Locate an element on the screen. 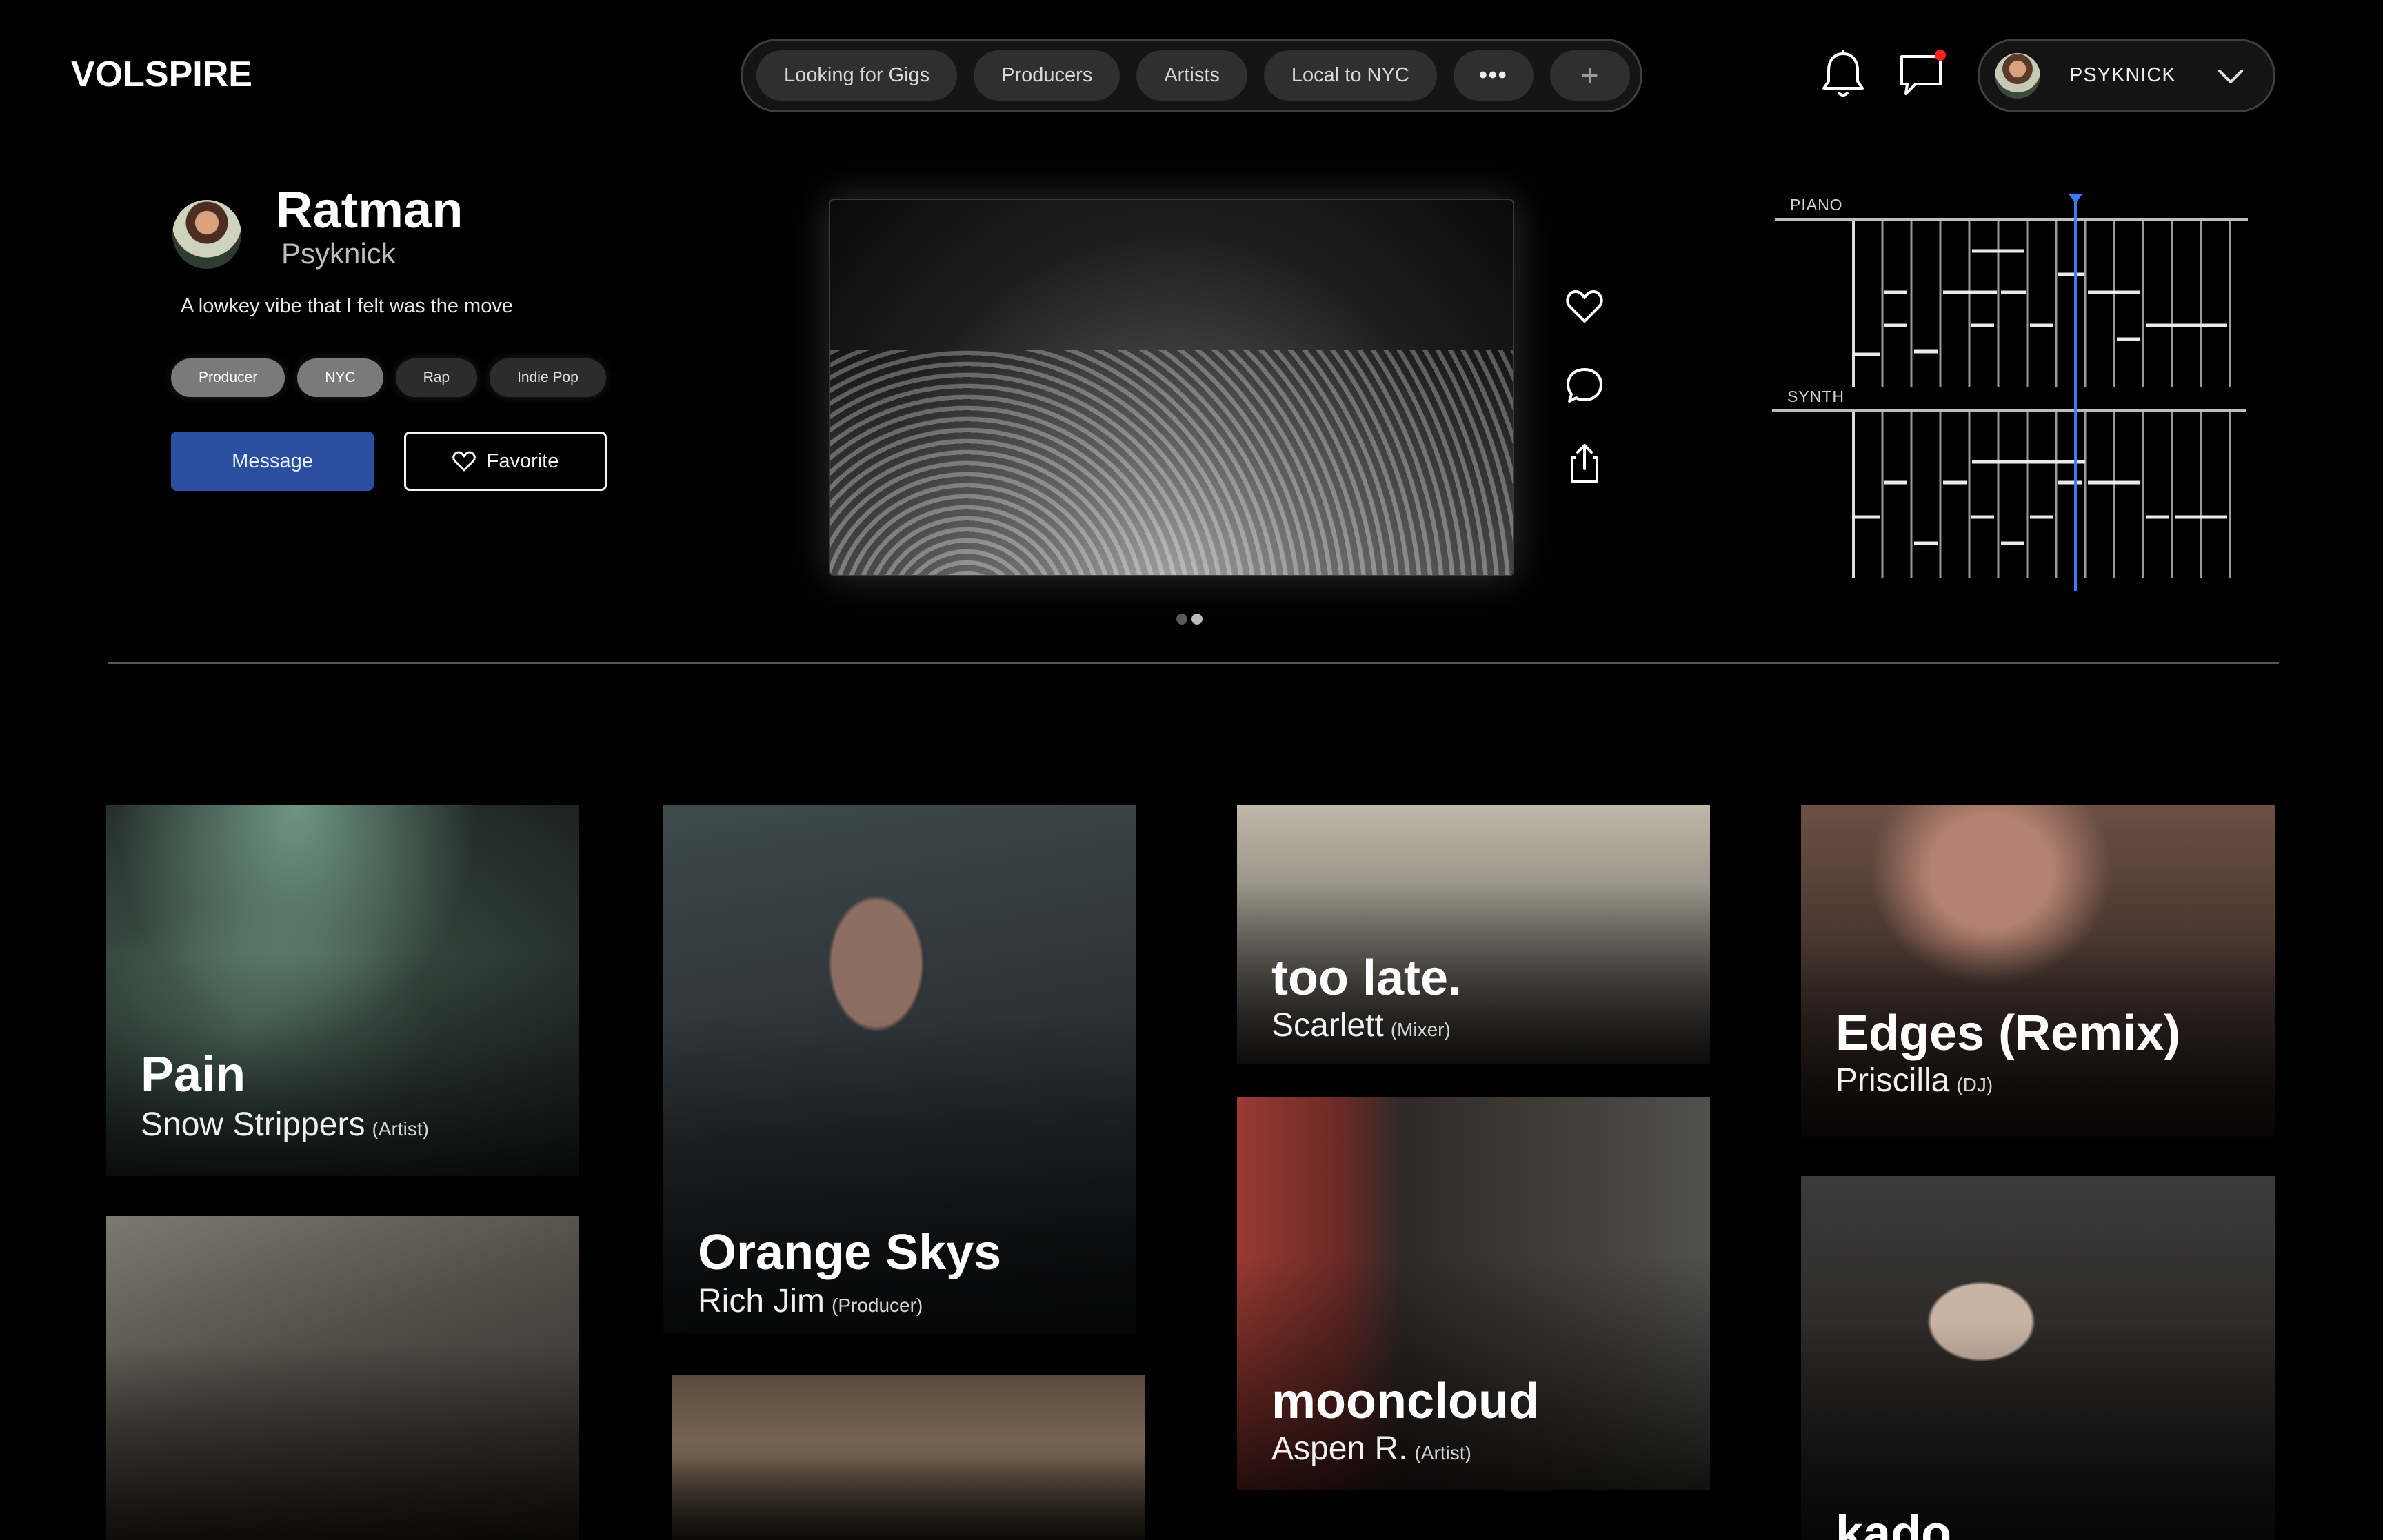 This screenshot has height=1540, width=2383. card-artist: Priscilla (DJ) is located at coordinates (1914, 1081).